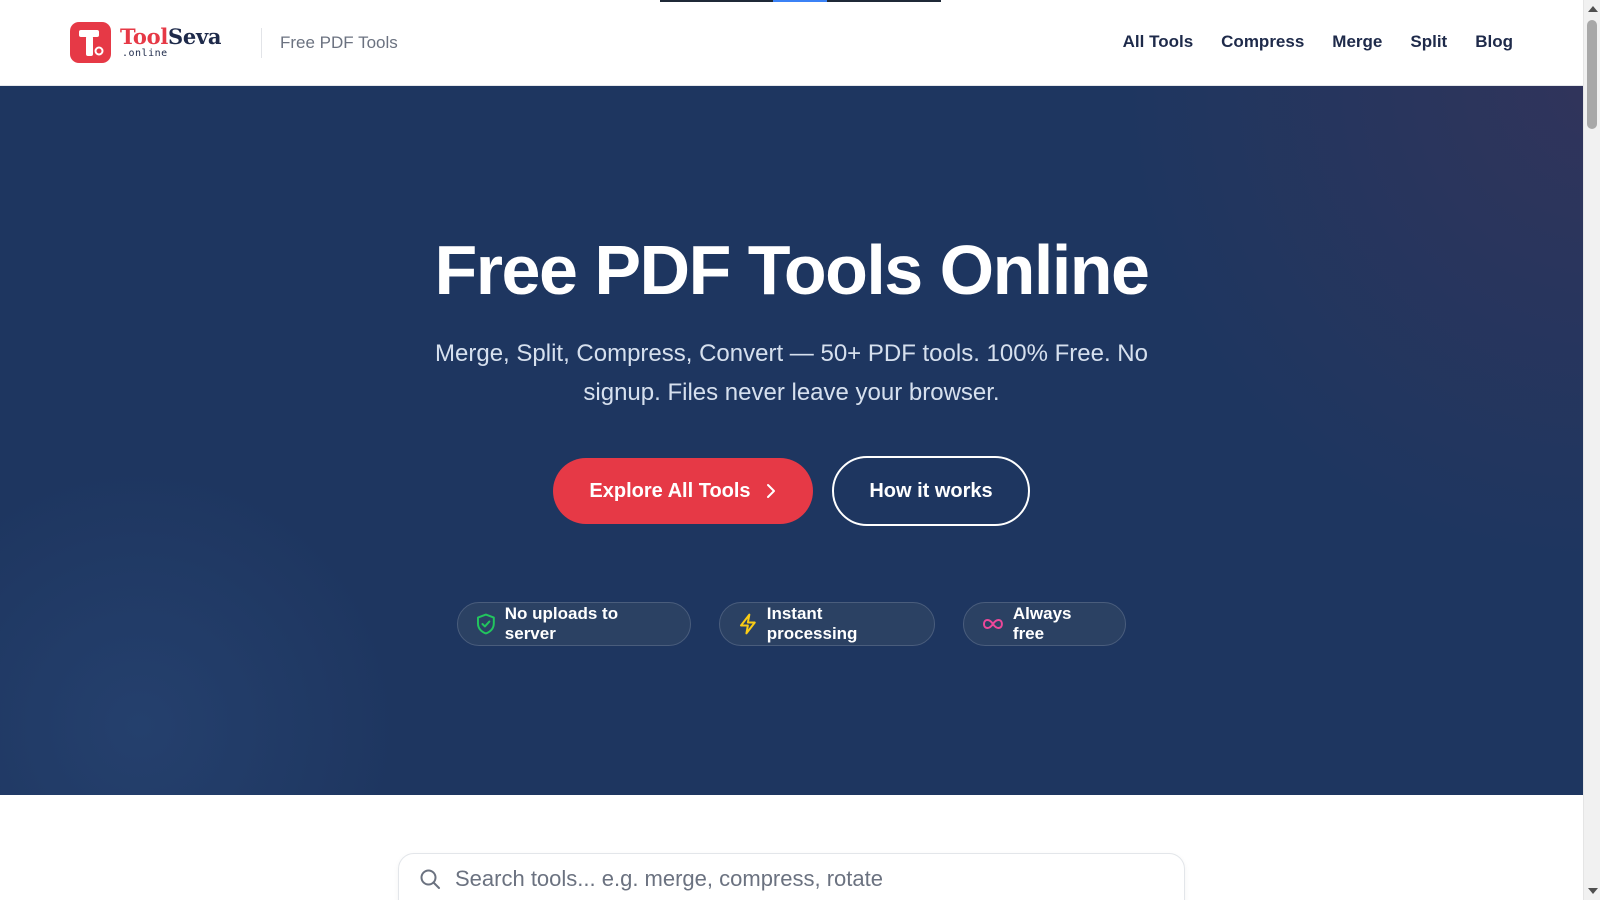 The width and height of the screenshot is (1600, 900). What do you see at coordinates (1591, 450) in the screenshot?
I see `page-scrollbar` at bounding box center [1591, 450].